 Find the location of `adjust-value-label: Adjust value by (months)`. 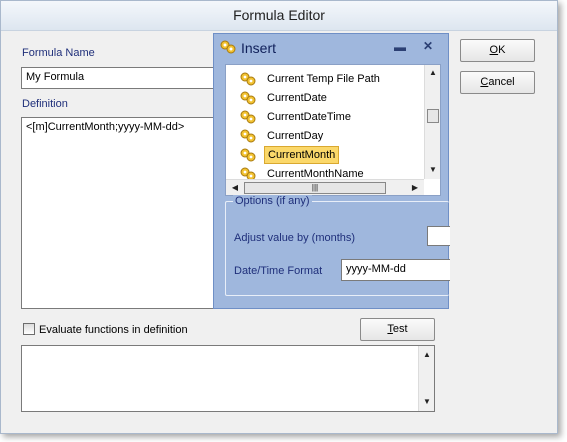

adjust-value-label: Adjust value by (months) is located at coordinates (295, 238).